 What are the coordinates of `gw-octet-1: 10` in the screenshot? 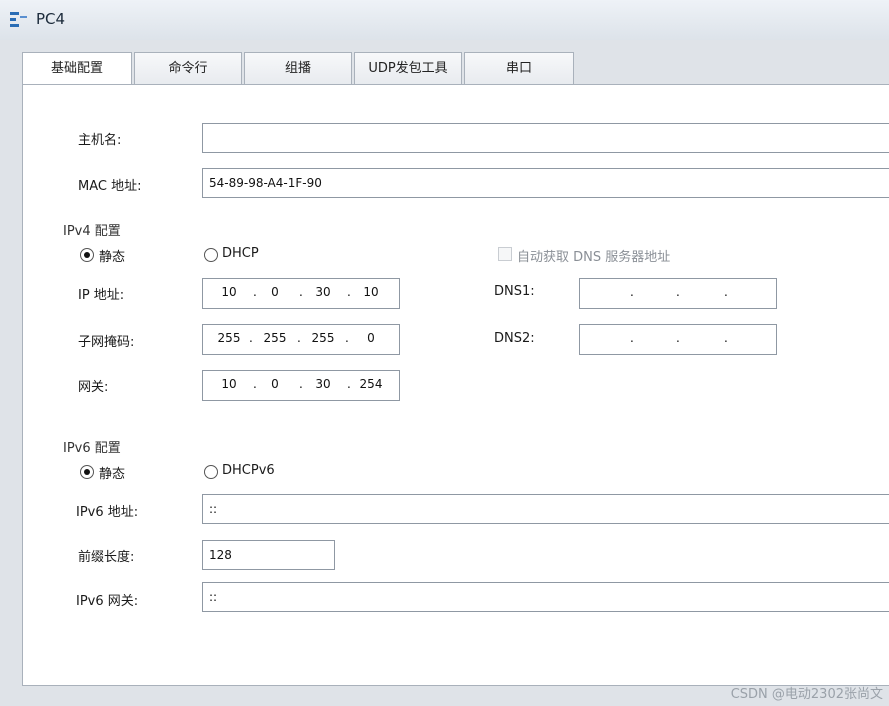 It's located at (229, 384).